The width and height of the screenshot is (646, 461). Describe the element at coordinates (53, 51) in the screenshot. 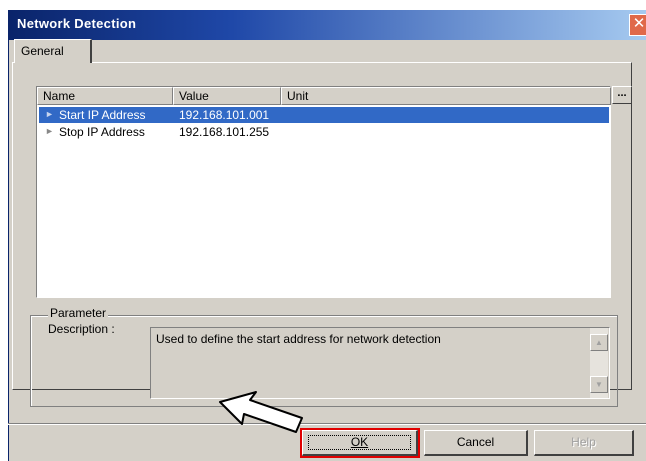

I see `tab-general: General` at that location.